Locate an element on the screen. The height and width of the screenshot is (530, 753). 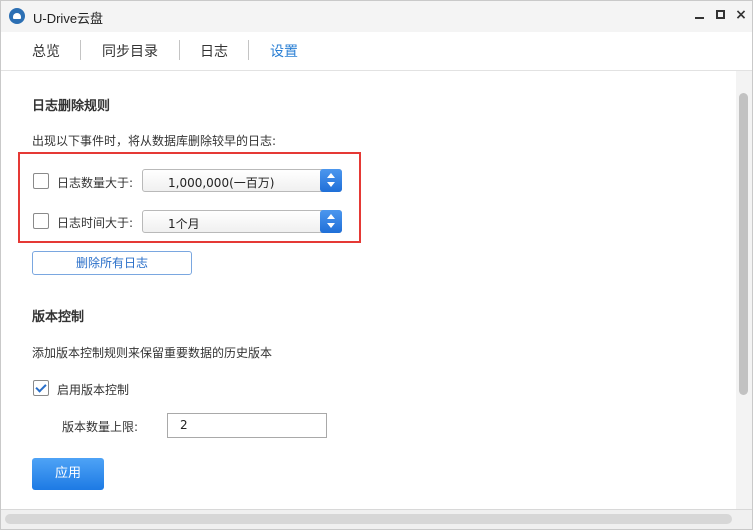
bottom-bar is located at coordinates (376, 519).